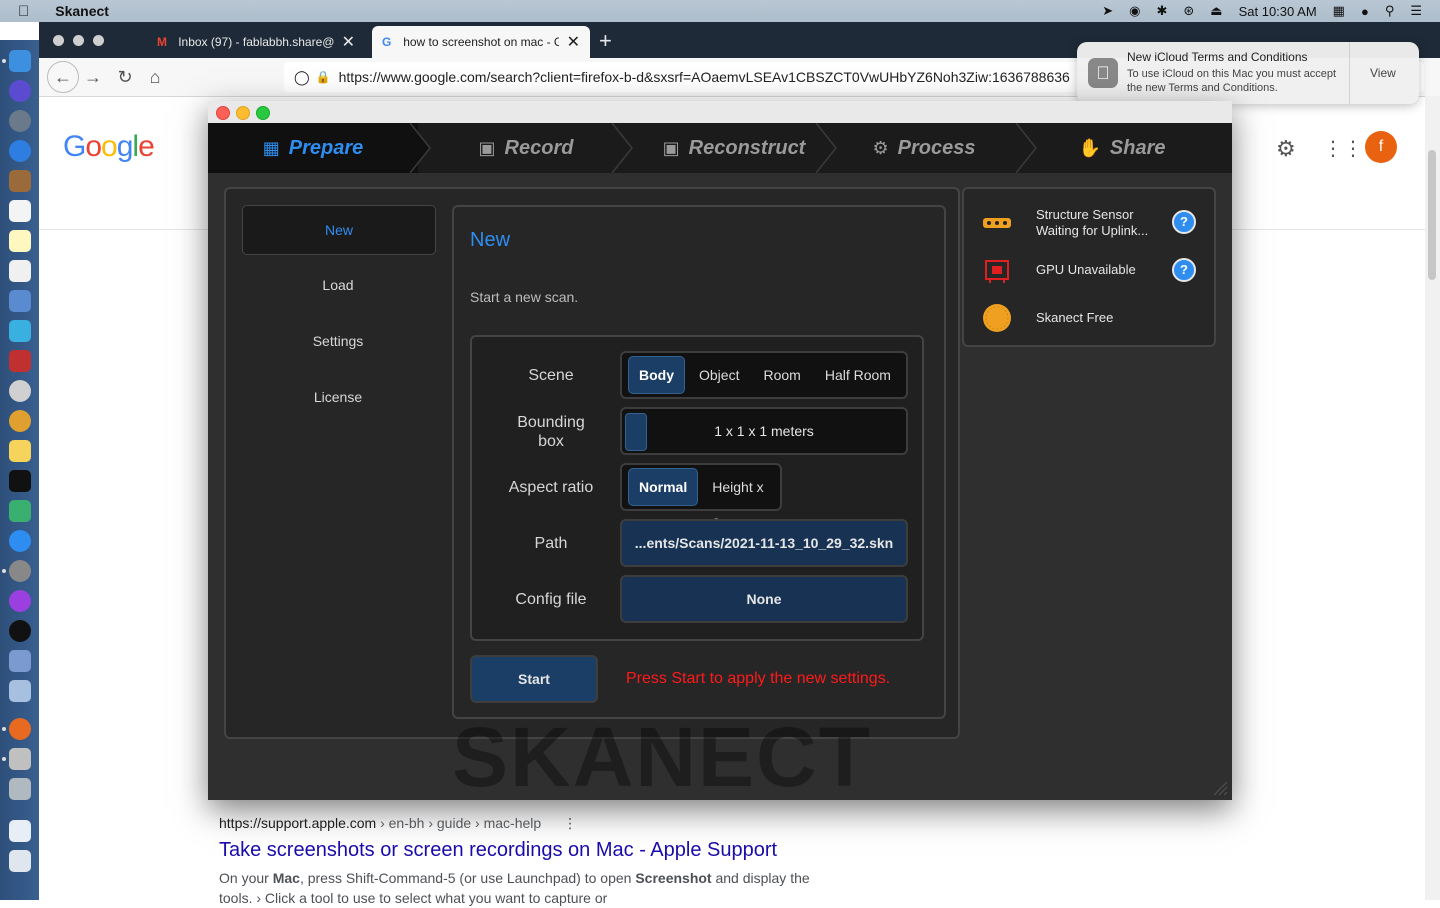 The height and width of the screenshot is (908, 1440). What do you see at coordinates (20, 541) in the screenshot?
I see `app-store-icon` at bounding box center [20, 541].